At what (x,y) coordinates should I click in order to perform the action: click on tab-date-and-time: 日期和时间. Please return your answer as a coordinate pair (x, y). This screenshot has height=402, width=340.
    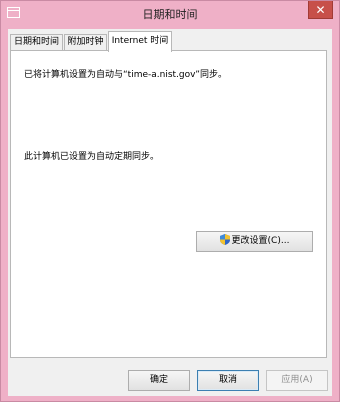
    Looking at the image, I should click on (36, 42).